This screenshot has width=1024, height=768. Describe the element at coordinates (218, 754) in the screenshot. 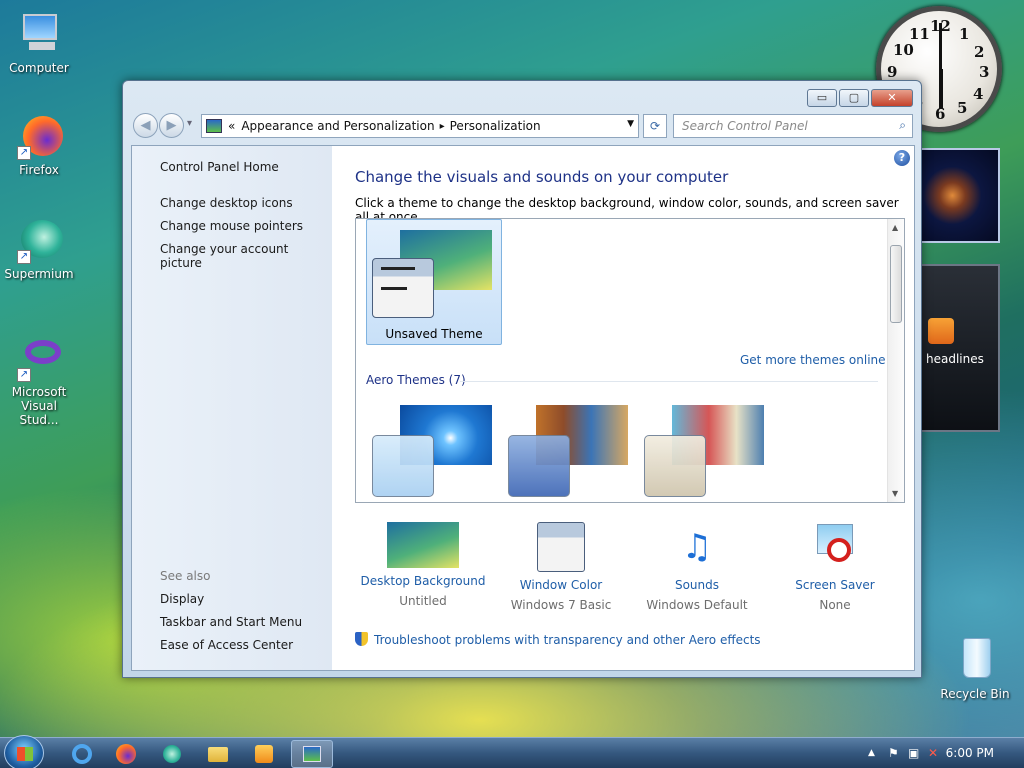

I see `file-explorer-icon` at that location.